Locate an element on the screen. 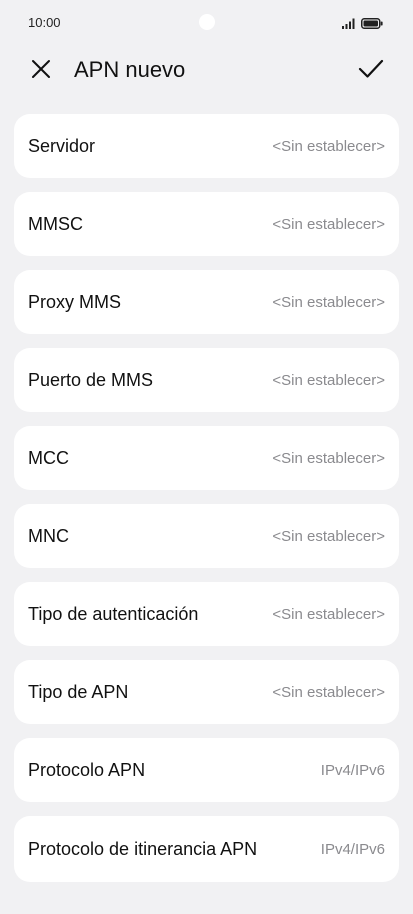 This screenshot has width=413, height=914. setting-row-tipo-autenticacion: Tipo de autenticación <Sin establecer> is located at coordinates (206, 614).